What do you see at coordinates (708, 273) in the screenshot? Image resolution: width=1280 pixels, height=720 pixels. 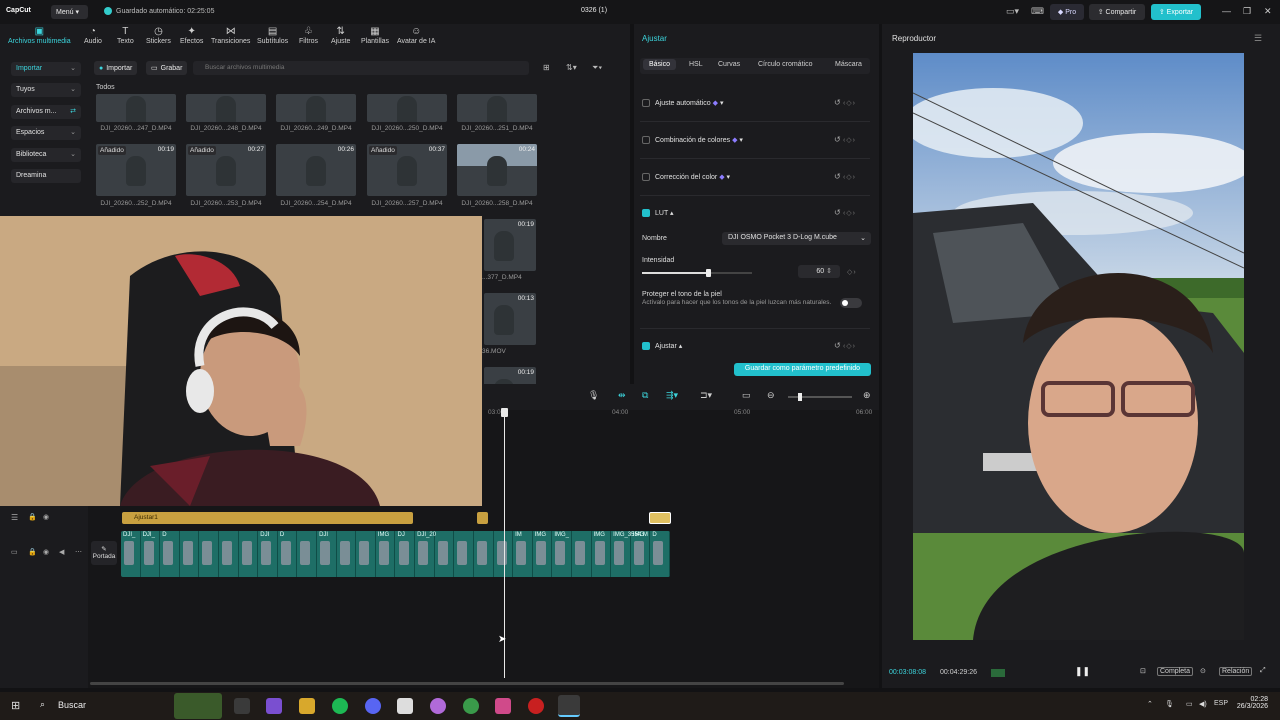 I see `slider-thumb` at bounding box center [708, 273].